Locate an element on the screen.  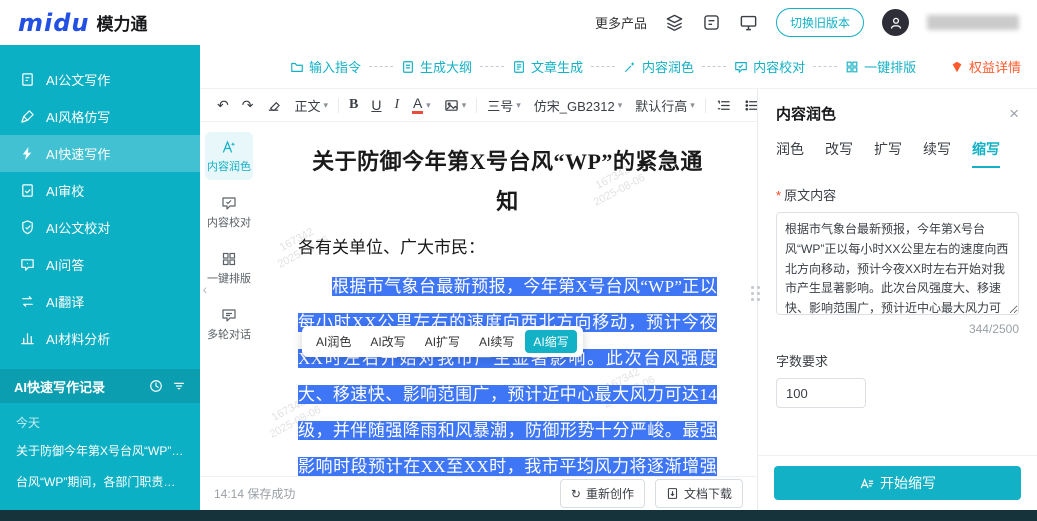
sidebar-item-label: AI问答 is located at coordinates (65, 265).